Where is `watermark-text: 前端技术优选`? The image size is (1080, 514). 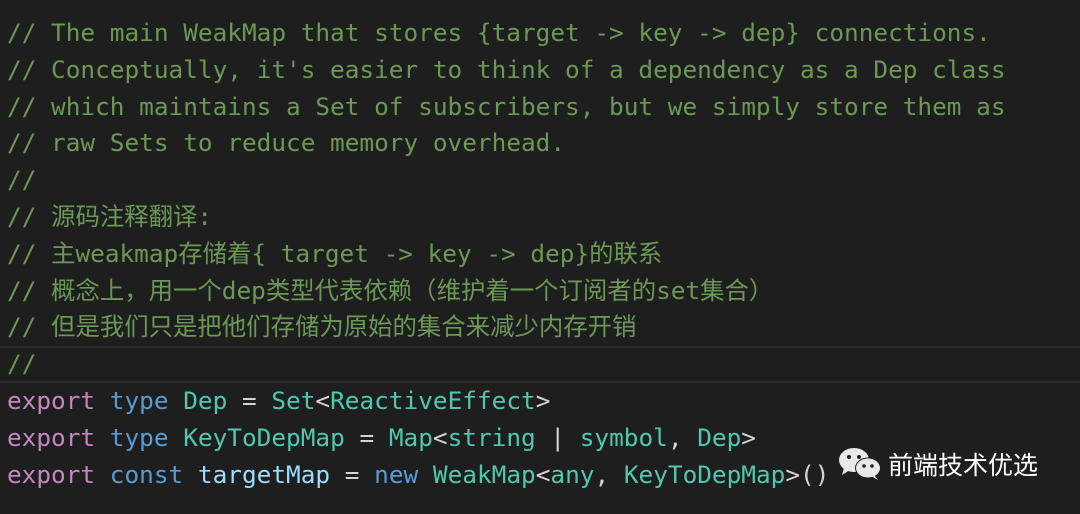 watermark-text: 前端技术优选 is located at coordinates (963, 465).